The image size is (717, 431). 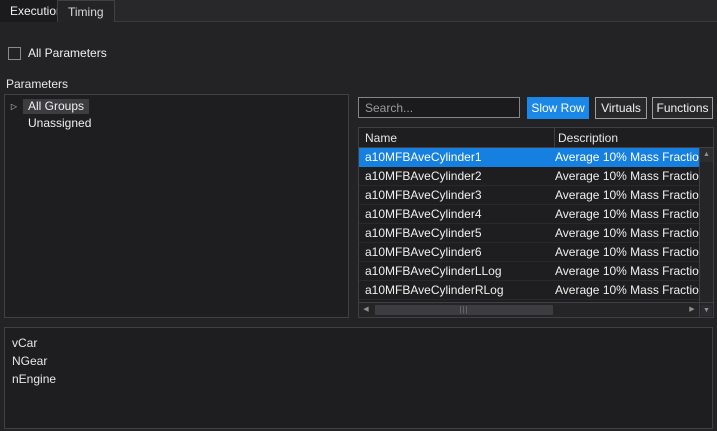 What do you see at coordinates (423, 195) in the screenshot?
I see `row-name: a10MFBAveCylinder3` at bounding box center [423, 195].